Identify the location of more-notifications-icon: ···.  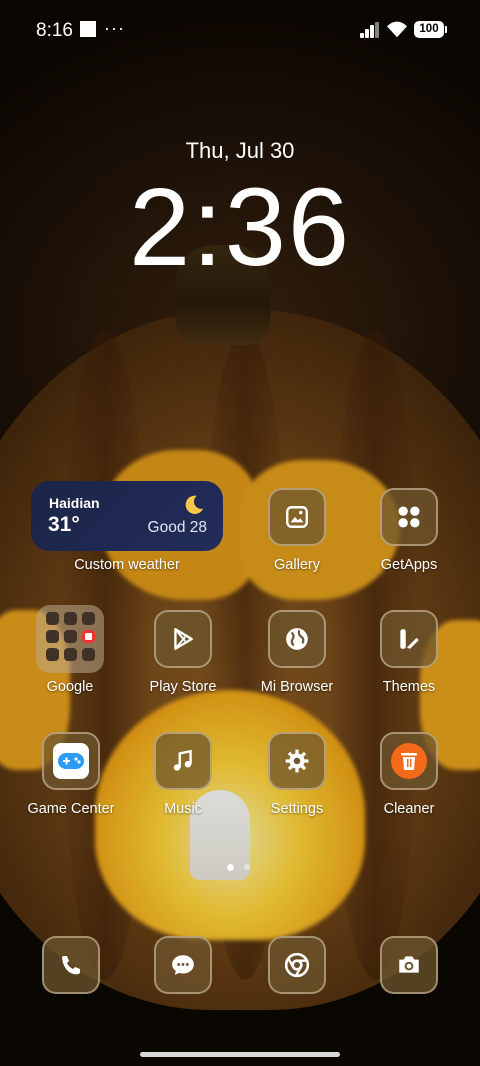
(114, 28).